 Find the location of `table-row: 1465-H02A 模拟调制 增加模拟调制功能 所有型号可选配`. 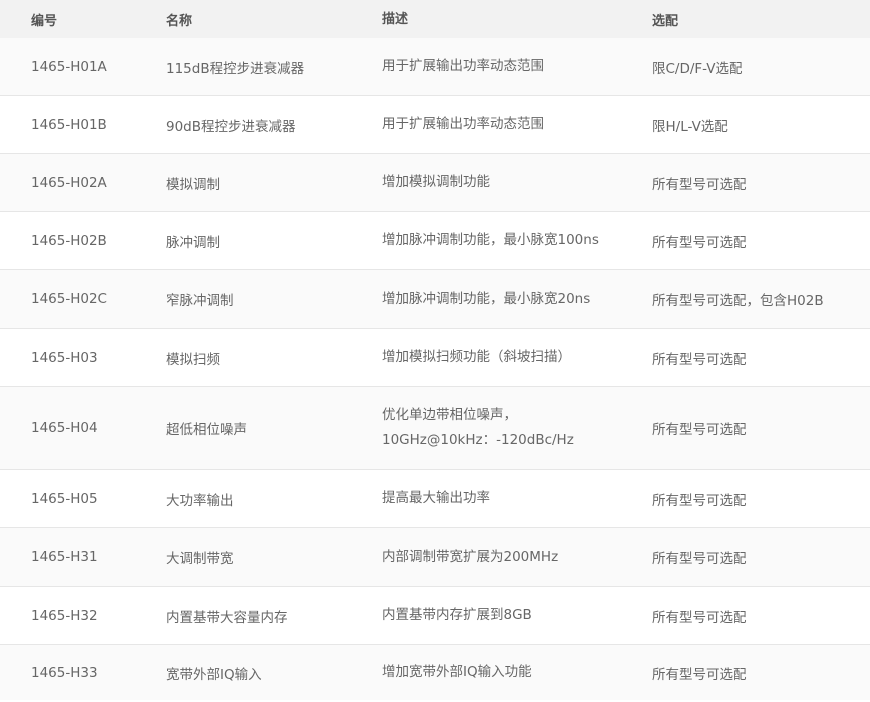

table-row: 1465-H02A 模拟调制 增加模拟调制功能 所有型号可选配 is located at coordinates (435, 183).